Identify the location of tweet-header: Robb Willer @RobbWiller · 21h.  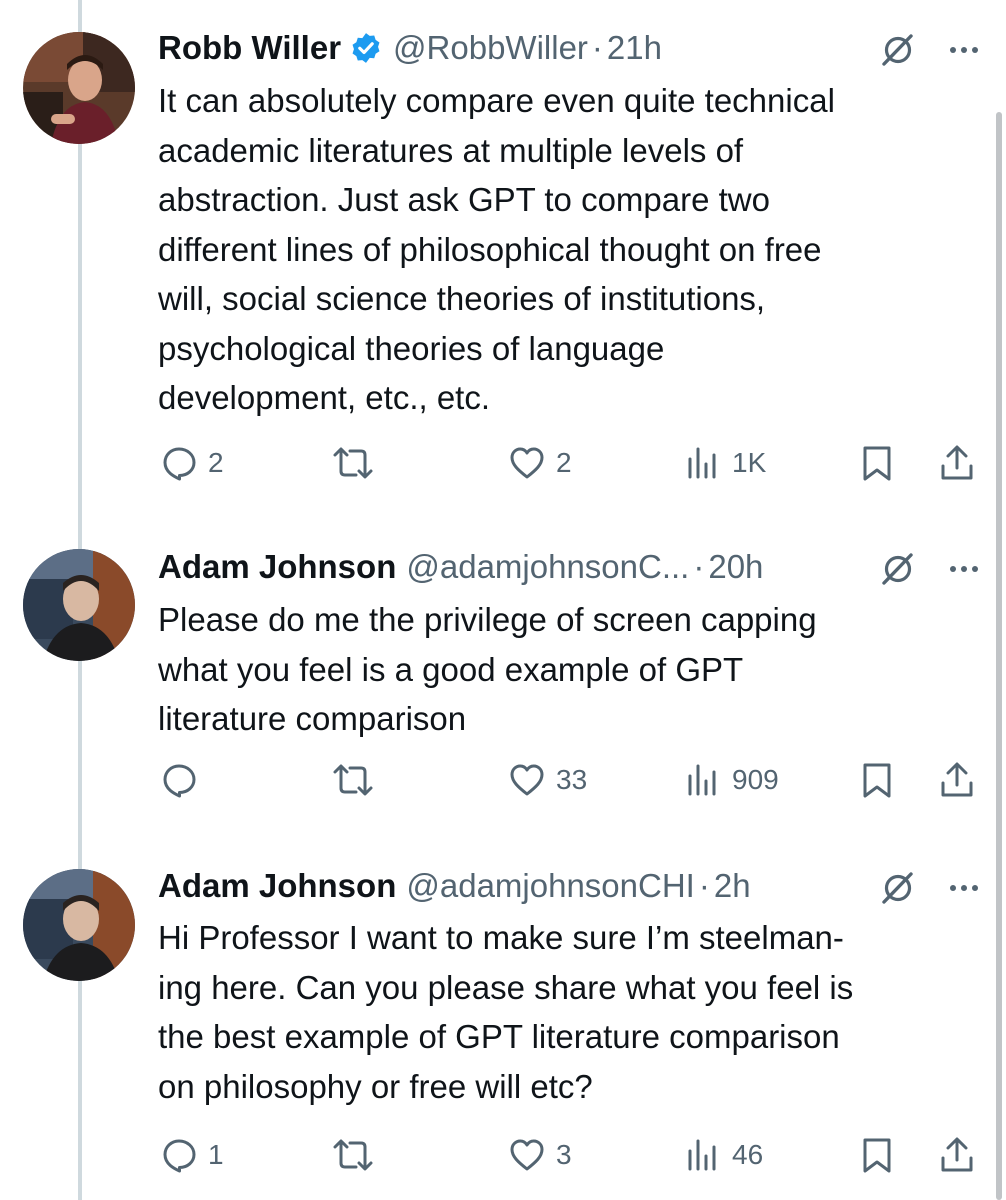
(582, 48).